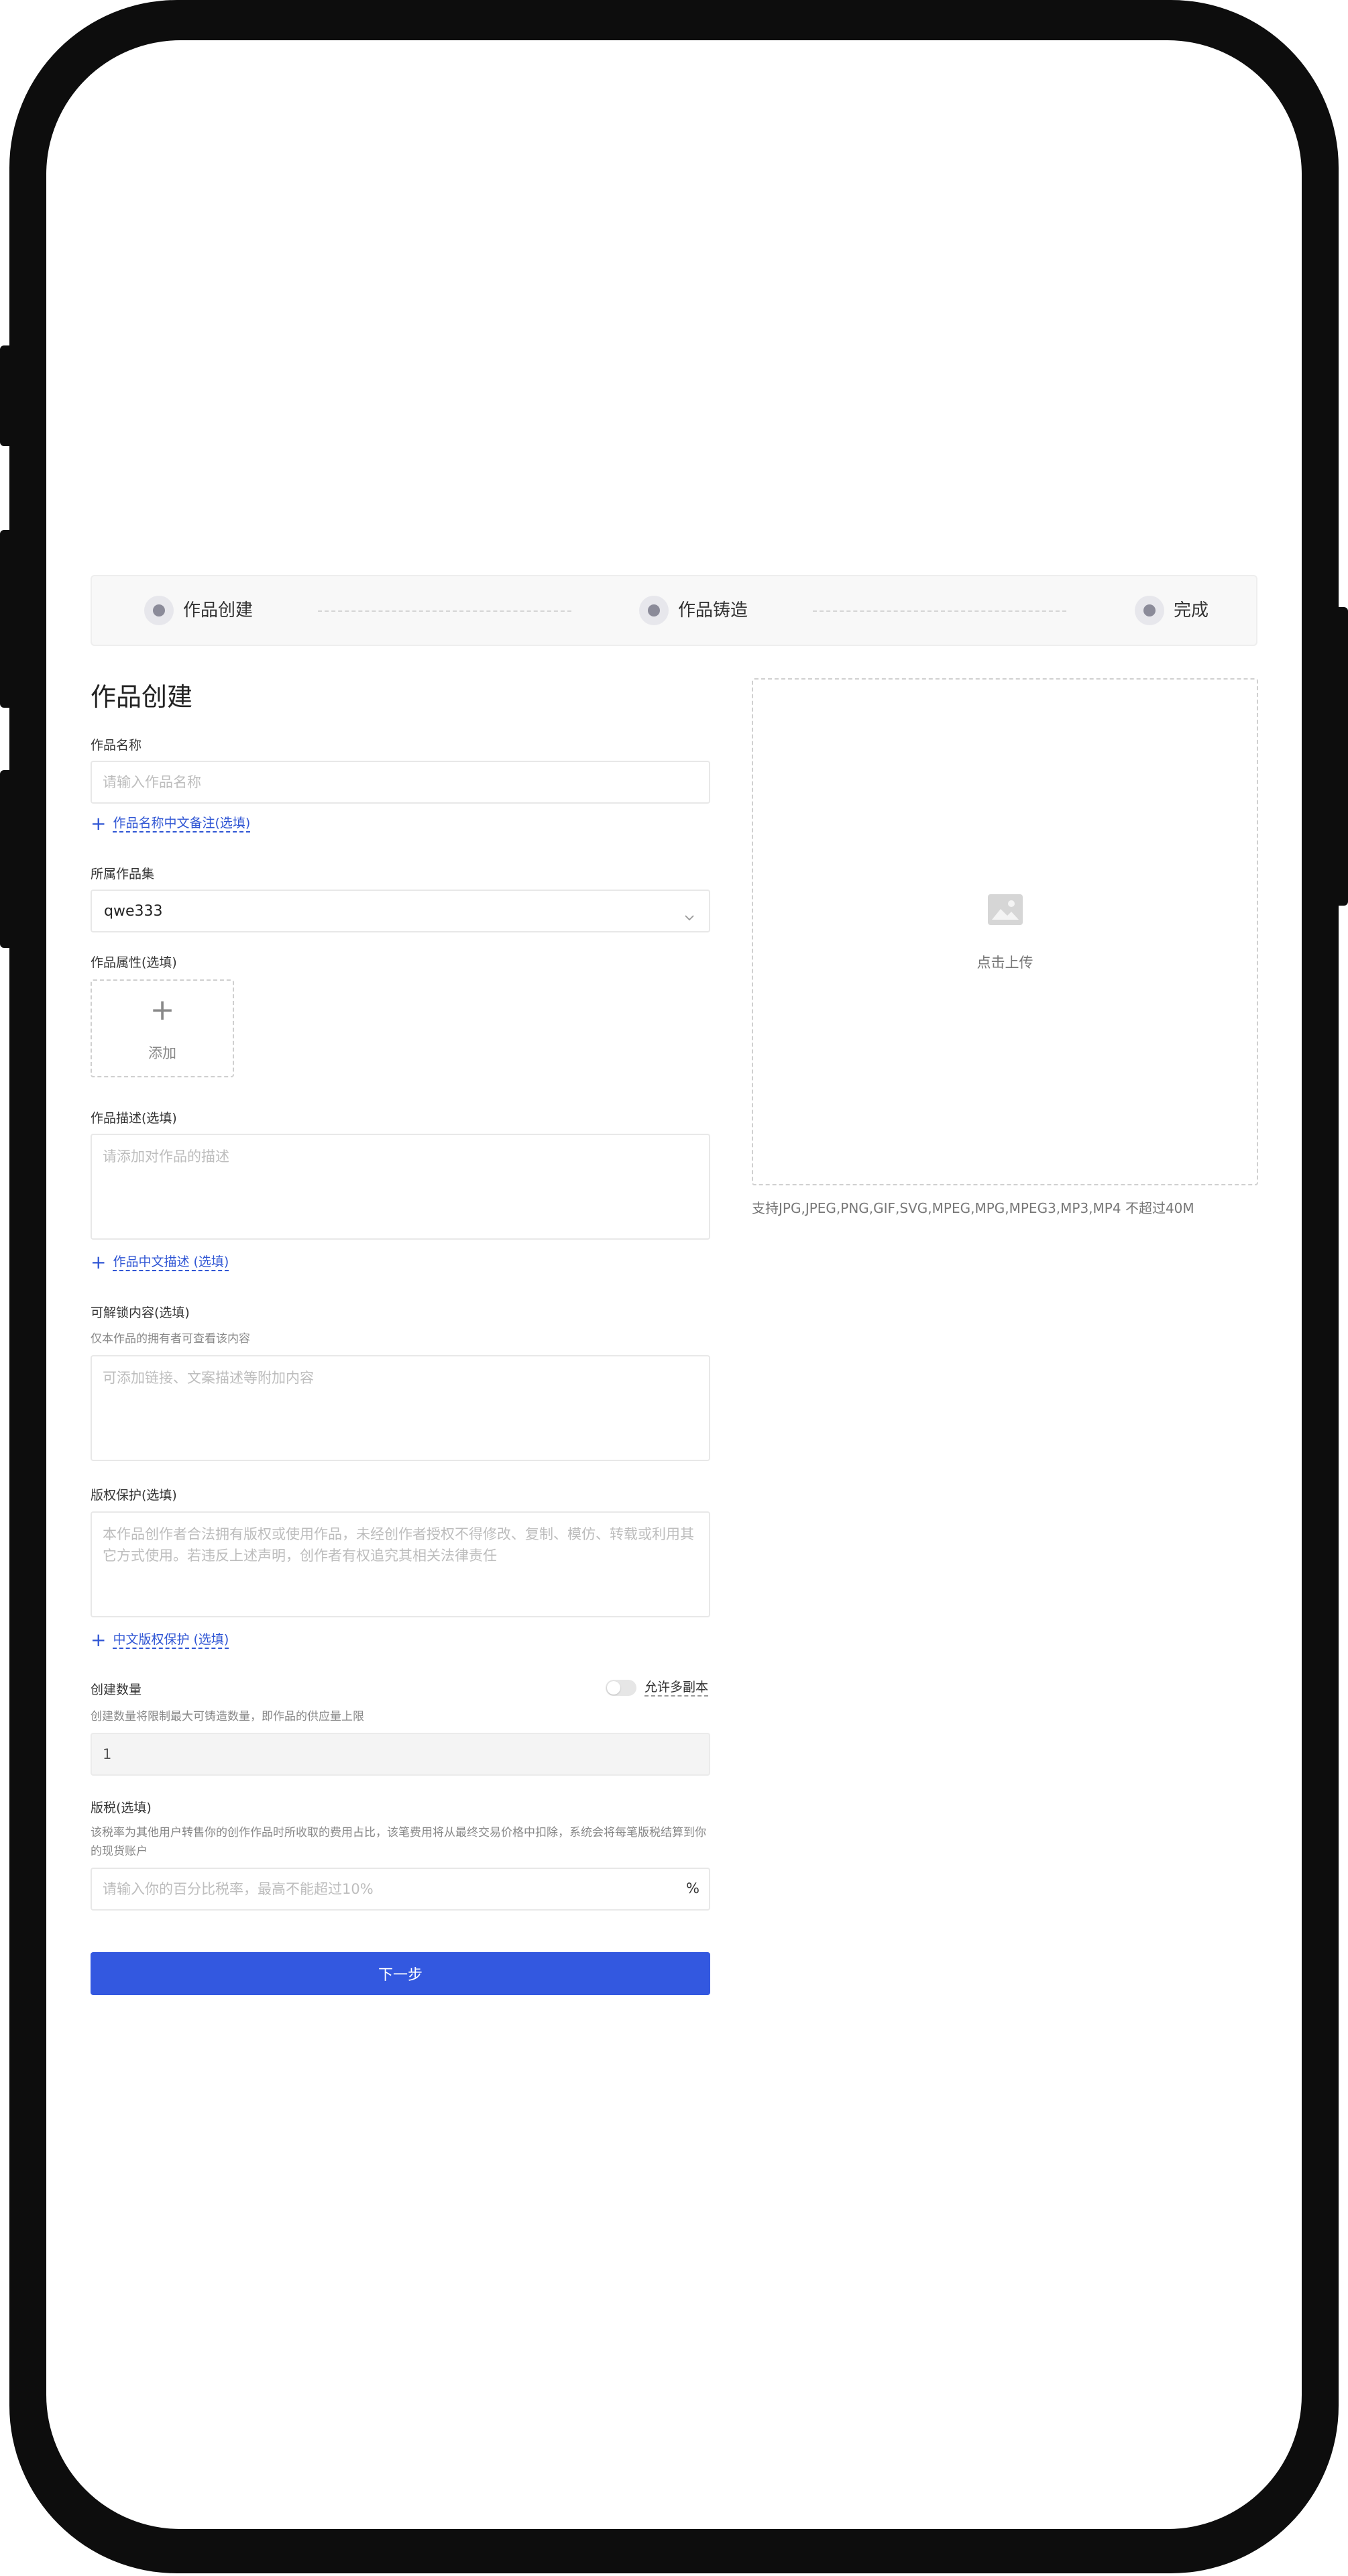 The height and width of the screenshot is (2576, 1348). Describe the element at coordinates (400, 911) in the screenshot. I see `collection-select: qwe333` at that location.